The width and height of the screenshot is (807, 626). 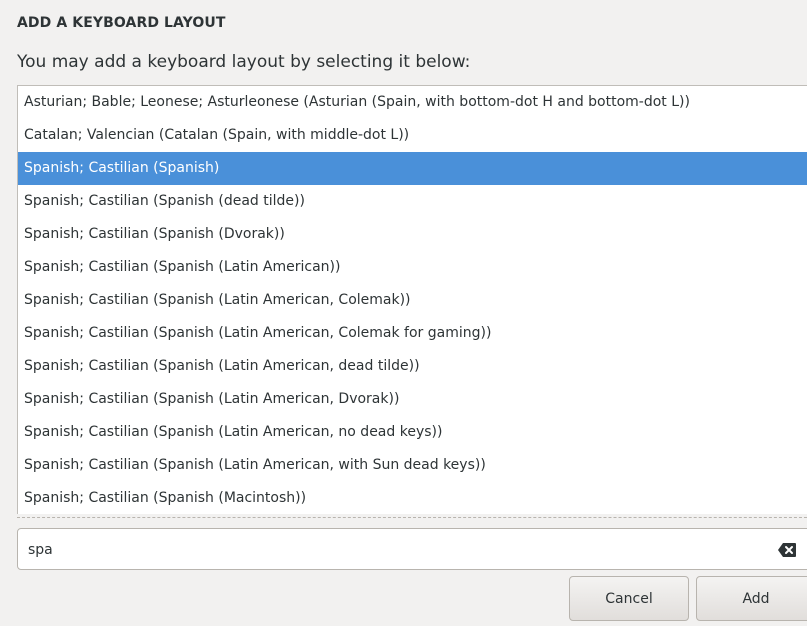 What do you see at coordinates (412, 234) in the screenshot?
I see `layout-list-item: Spanish; Castilian (Spanish (Dvorak))` at bounding box center [412, 234].